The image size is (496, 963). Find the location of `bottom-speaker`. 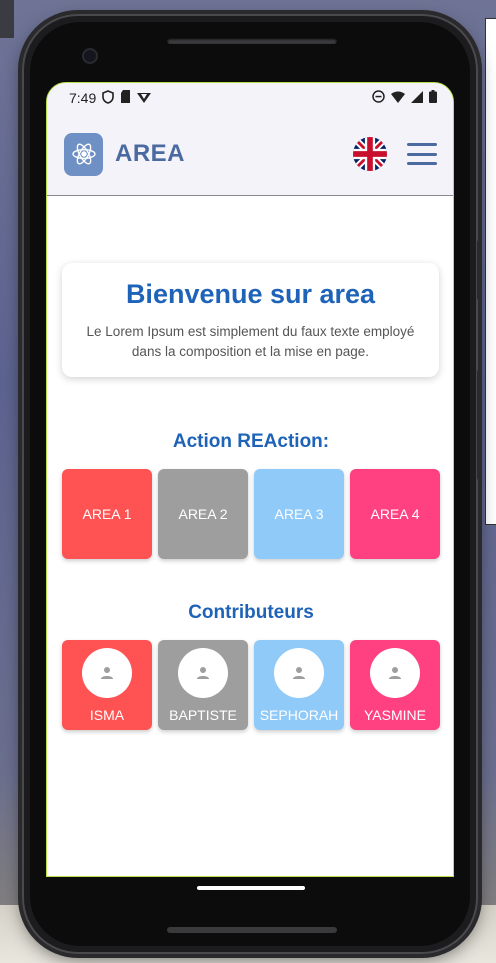

bottom-speaker is located at coordinates (252, 930).